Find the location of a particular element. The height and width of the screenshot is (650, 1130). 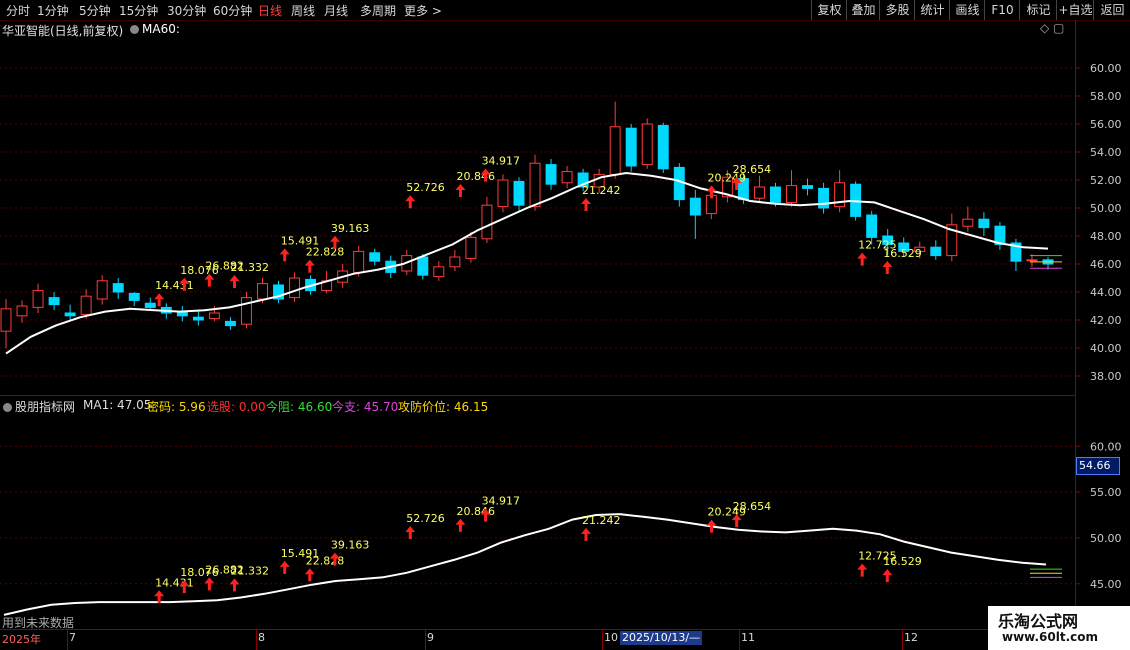

signal-label: 14.431 is located at coordinates (174, 285).